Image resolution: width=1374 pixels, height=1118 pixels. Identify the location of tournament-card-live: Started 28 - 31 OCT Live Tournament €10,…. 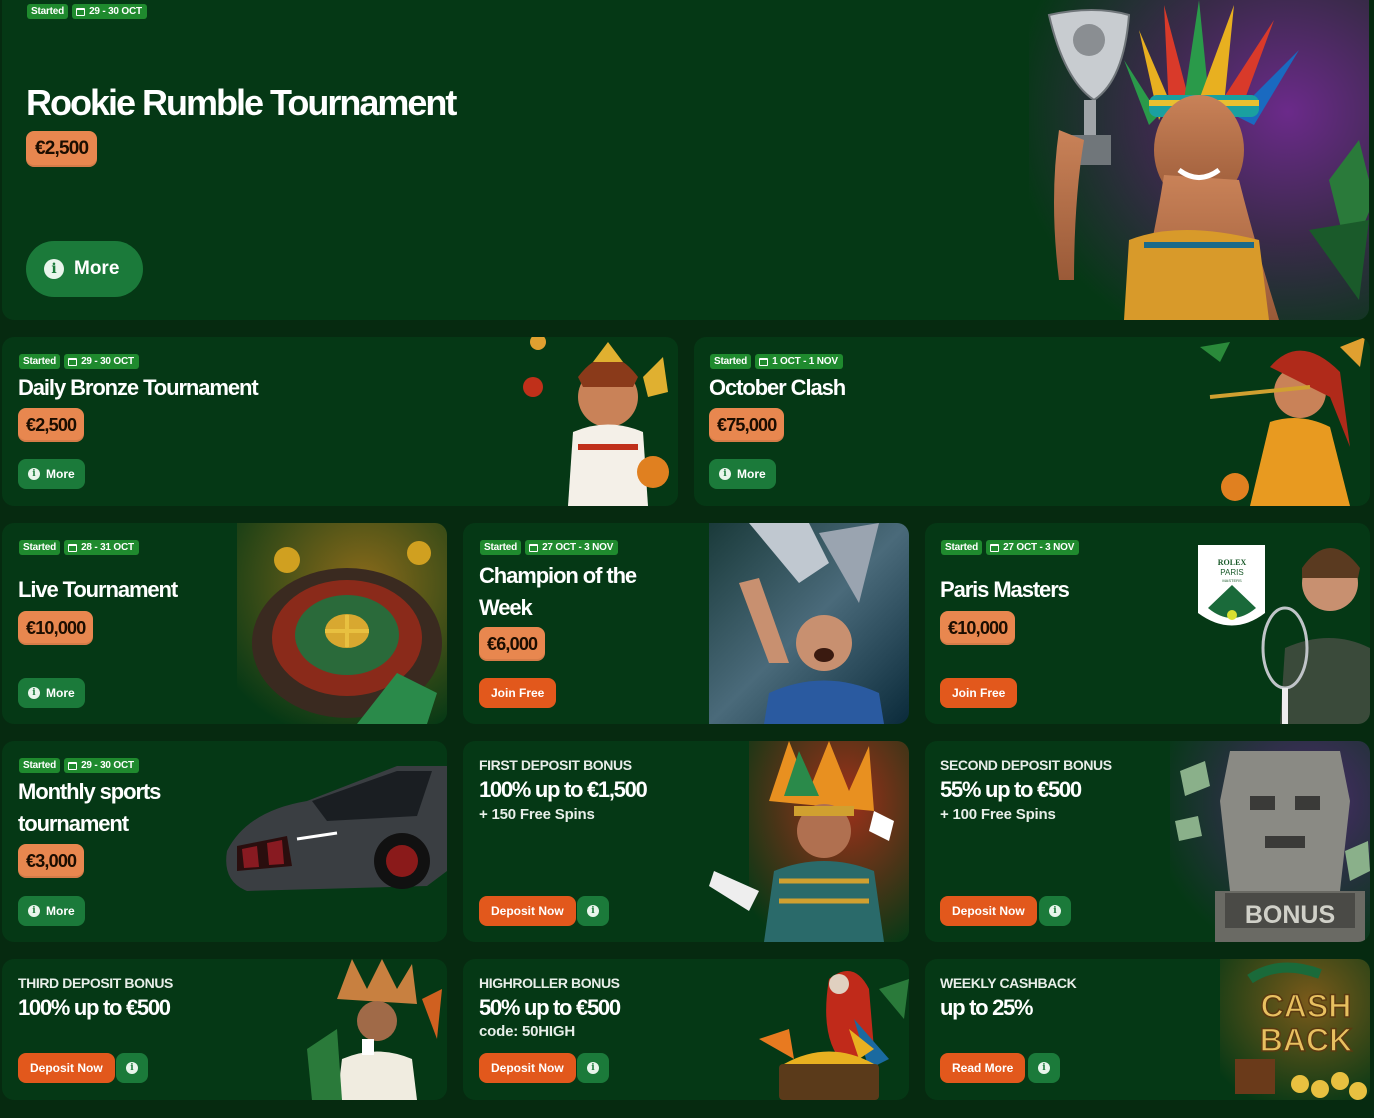
(224, 623).